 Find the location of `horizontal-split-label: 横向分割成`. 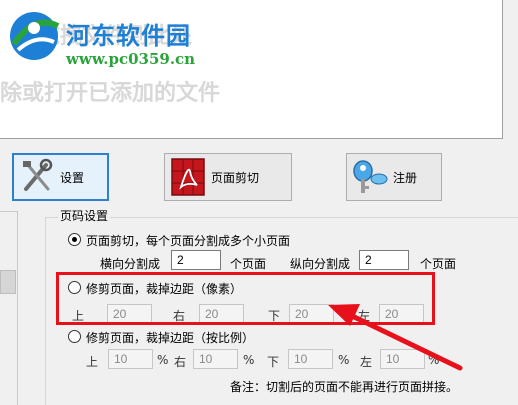

horizontal-split-label: 横向分割成 is located at coordinates (130, 264).